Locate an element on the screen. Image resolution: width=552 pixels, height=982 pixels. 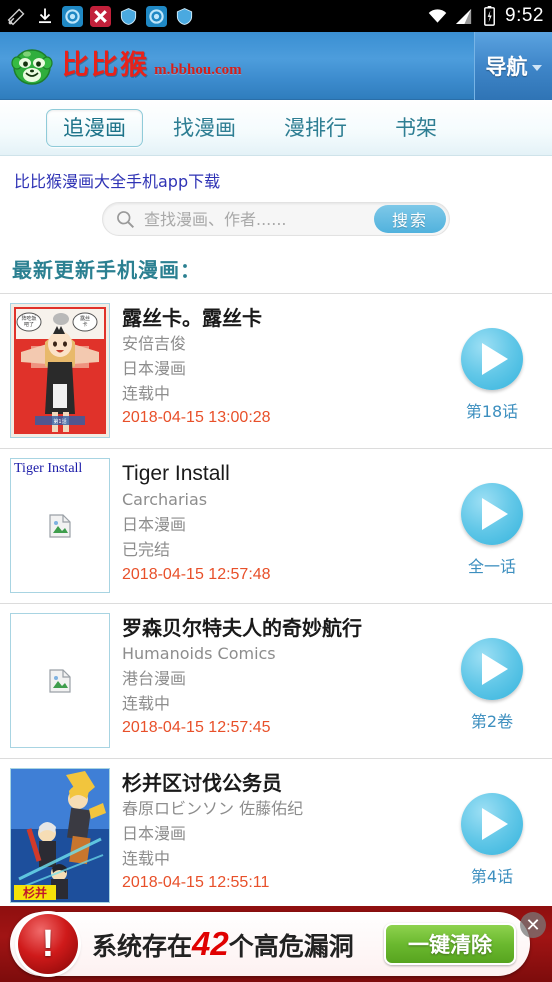
comic-update-date: 2018-04-15 12:55:11 is located at coordinates (196, 883).